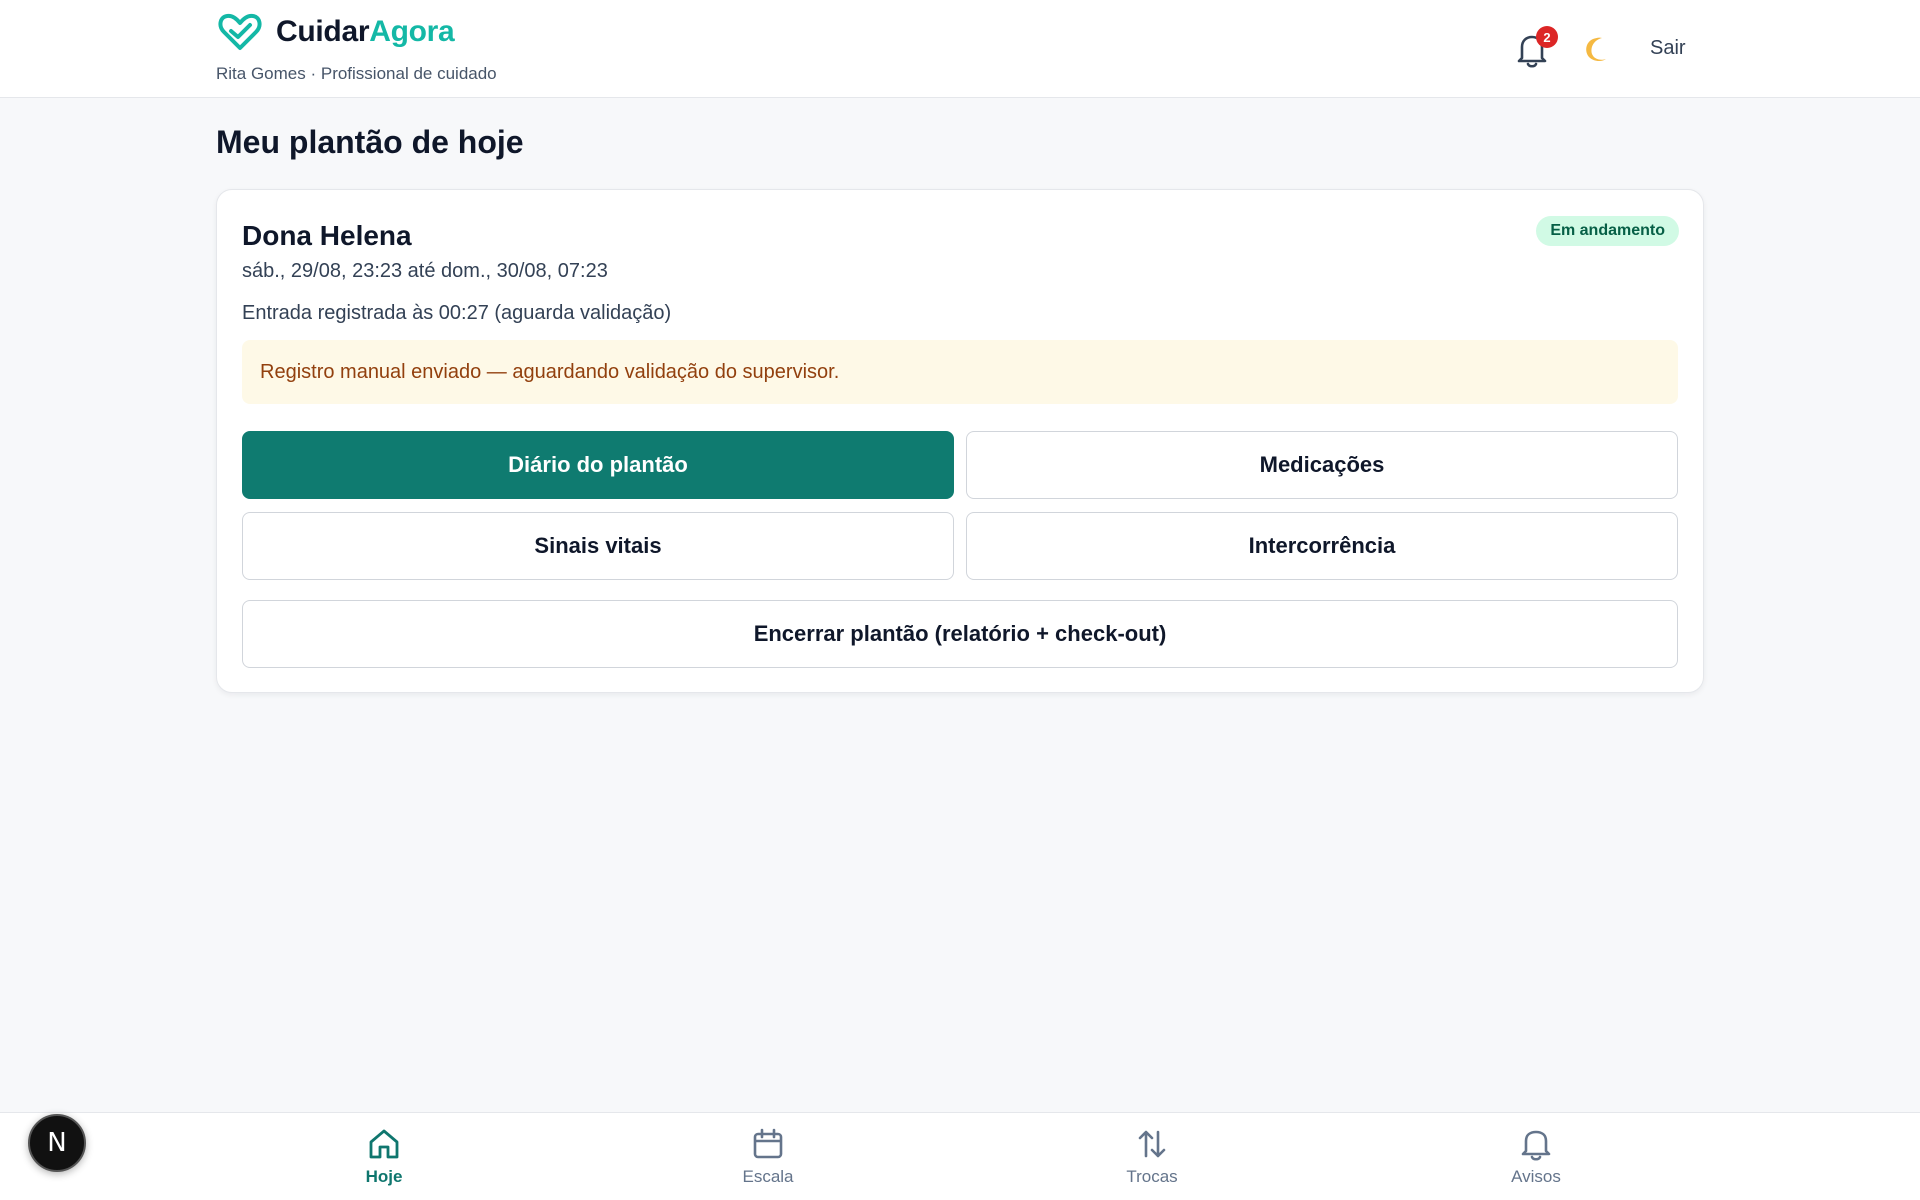  I want to click on heart-logo-icon, so click(240, 31).